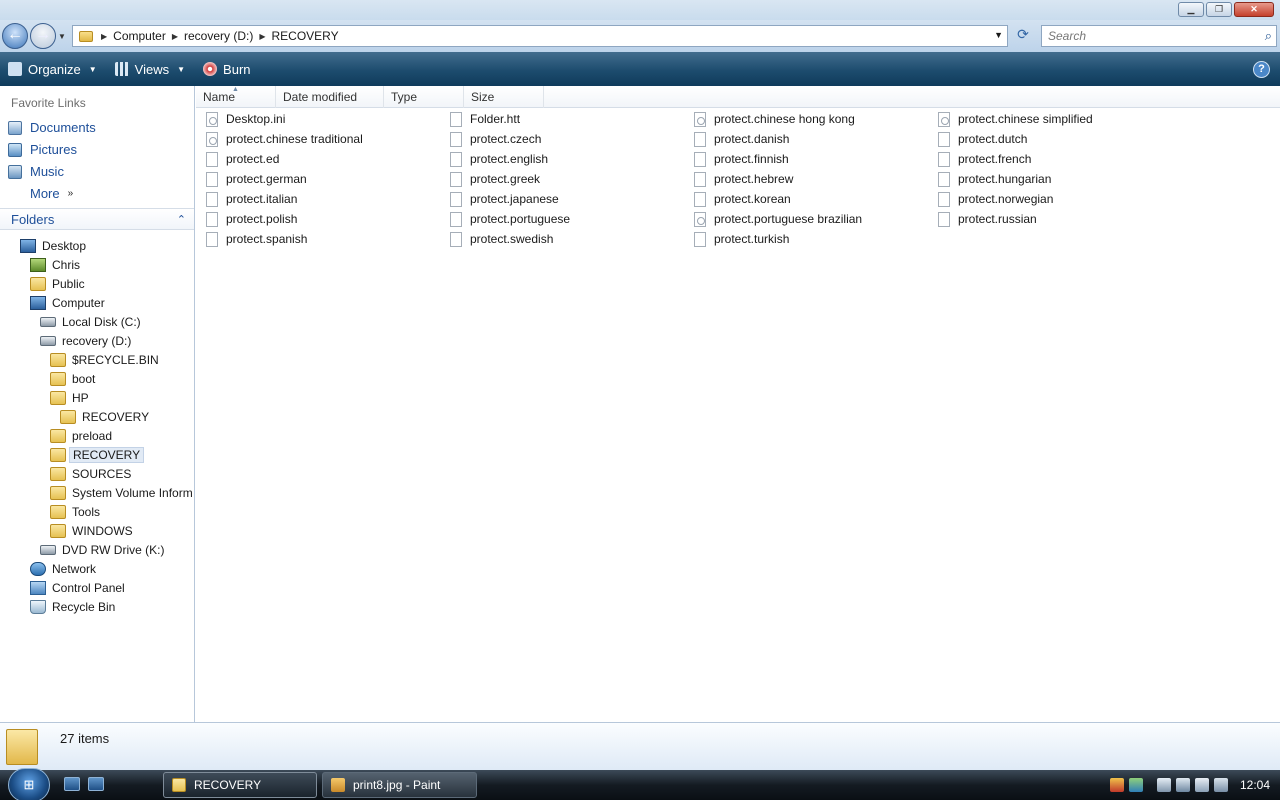 Image resolution: width=1280 pixels, height=800 pixels. I want to click on recent-pages-dropdown: ▼, so click(62, 36).